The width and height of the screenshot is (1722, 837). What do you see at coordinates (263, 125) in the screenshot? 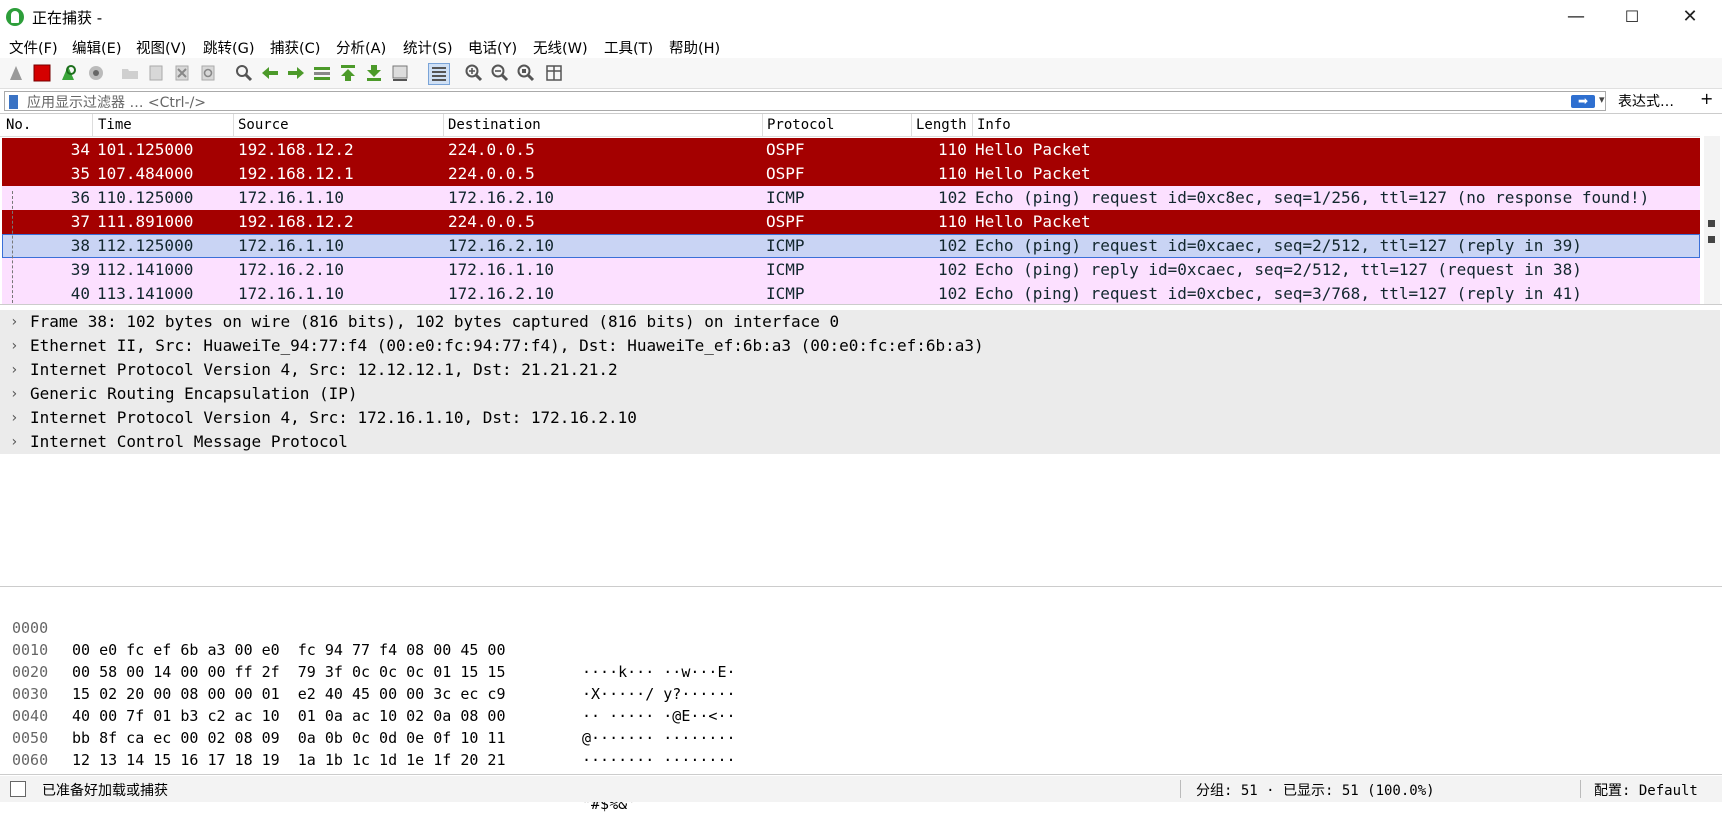
I see `column-header-source: Source` at bounding box center [263, 125].